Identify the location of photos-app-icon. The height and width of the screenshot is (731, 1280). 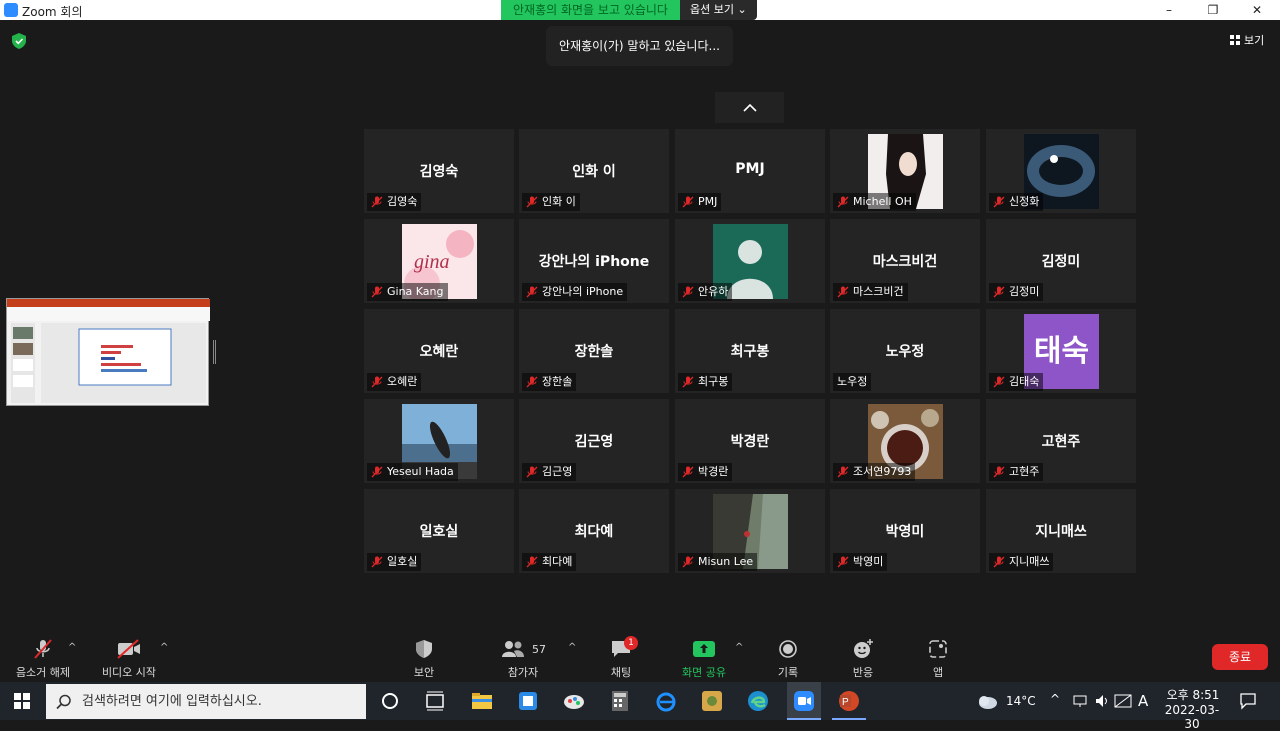
(712, 701).